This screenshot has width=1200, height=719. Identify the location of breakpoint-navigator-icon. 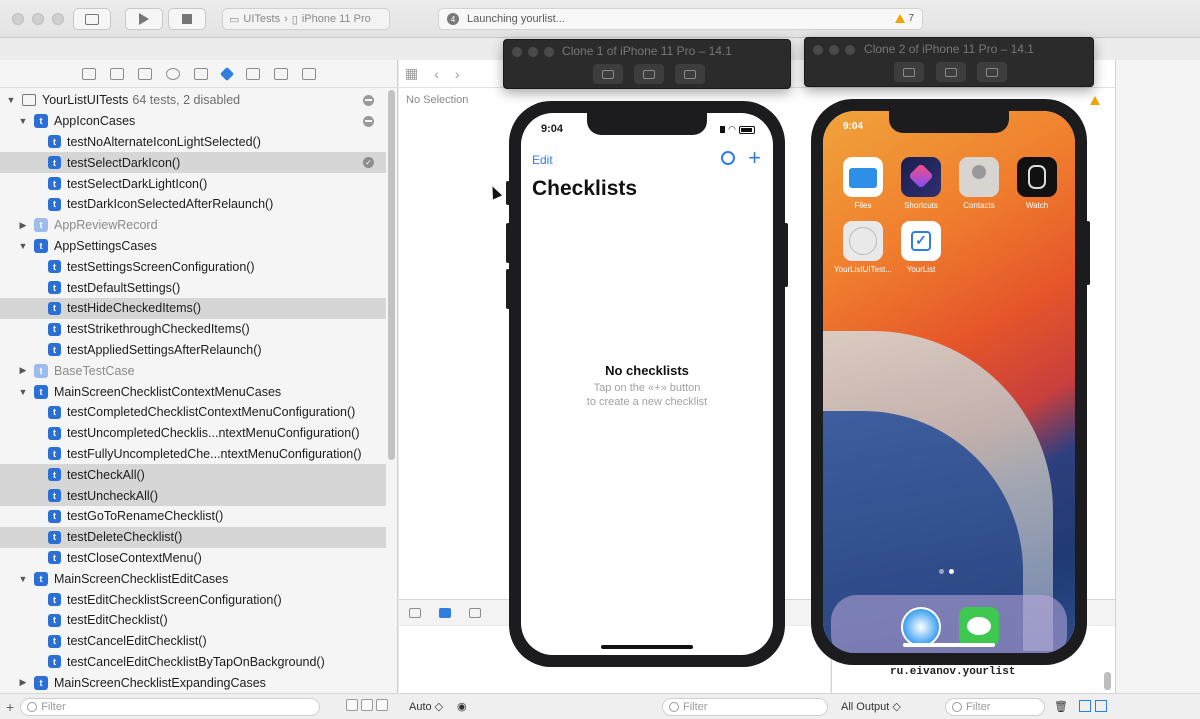
(281, 73).